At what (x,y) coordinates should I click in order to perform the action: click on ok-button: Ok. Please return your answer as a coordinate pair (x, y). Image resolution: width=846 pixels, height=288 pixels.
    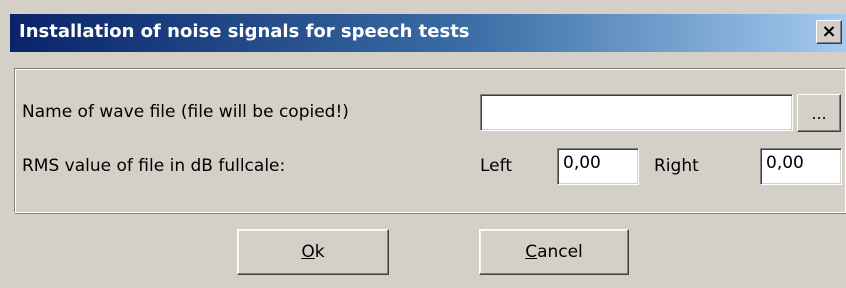
    Looking at the image, I should click on (313, 252).